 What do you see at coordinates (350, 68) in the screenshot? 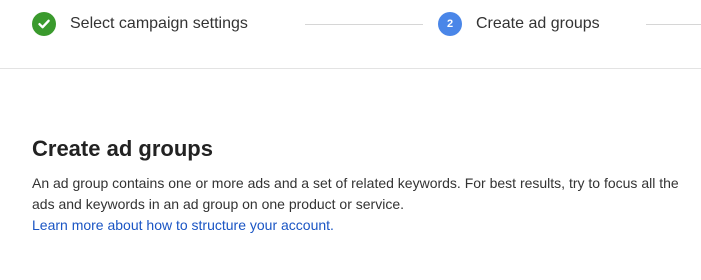
I see `header-divider` at bounding box center [350, 68].